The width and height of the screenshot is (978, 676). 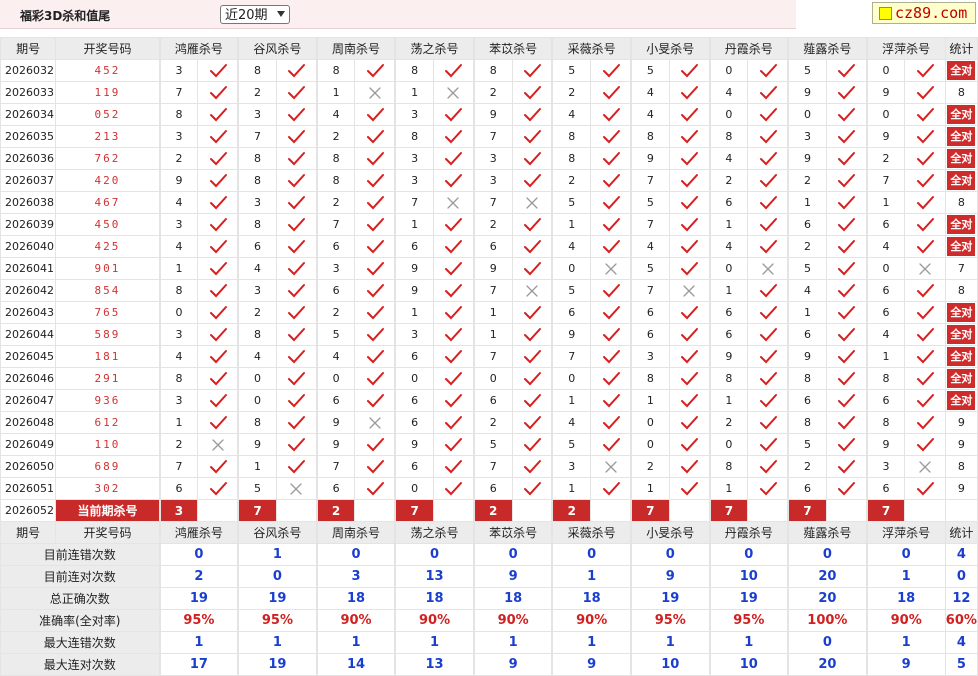 I want to click on summary-value: 1, so click(x=670, y=642).